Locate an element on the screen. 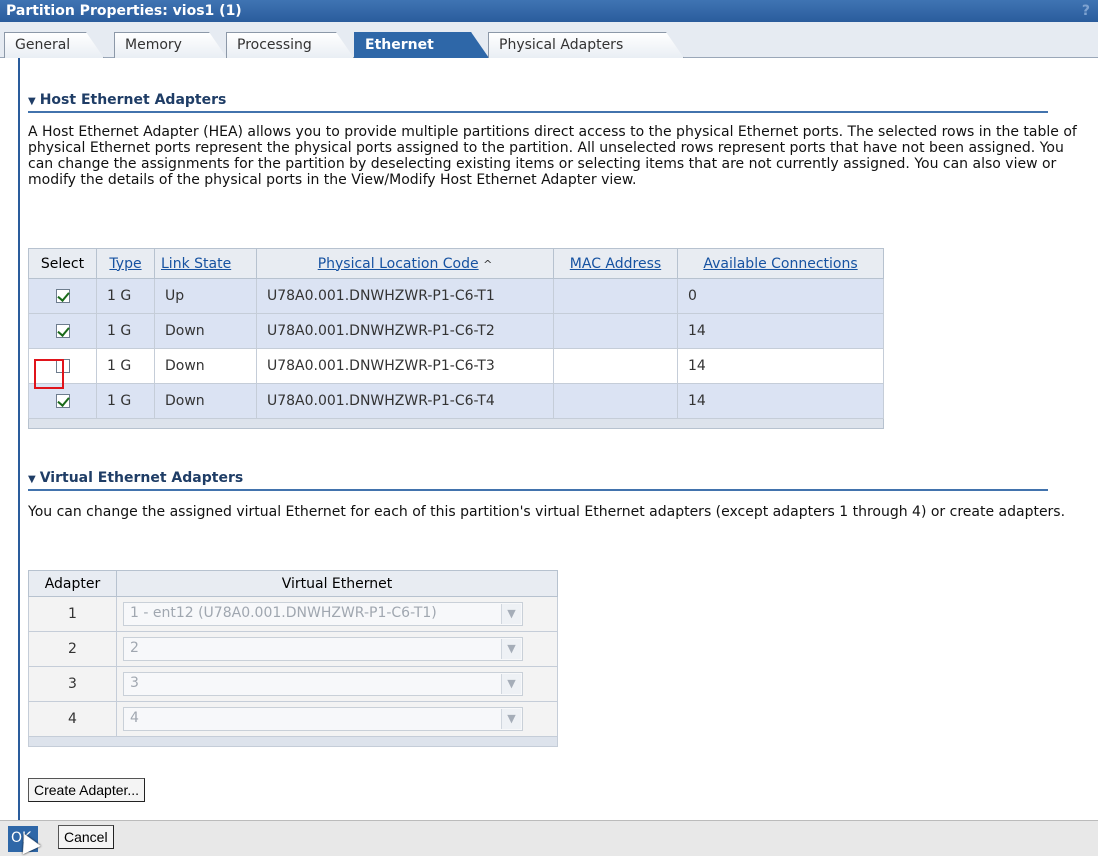 The height and width of the screenshot is (856, 1098). col-link-state: Link State is located at coordinates (205, 263).